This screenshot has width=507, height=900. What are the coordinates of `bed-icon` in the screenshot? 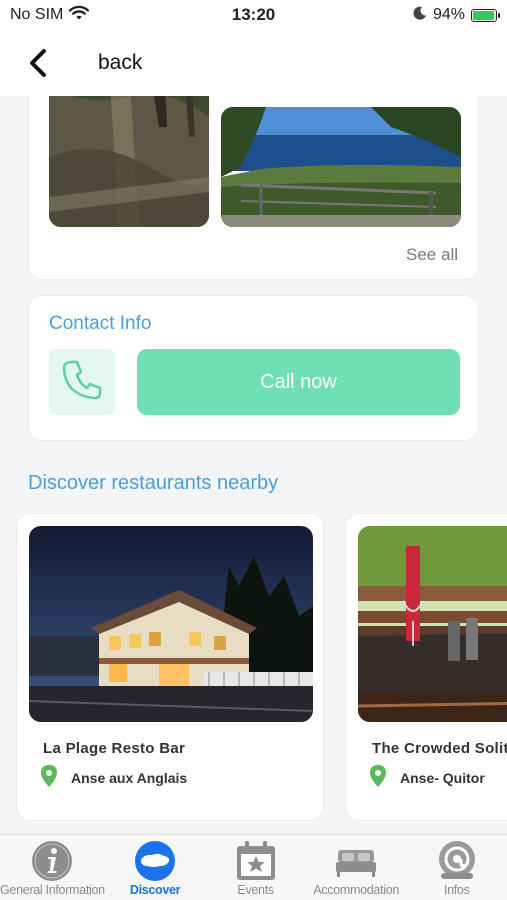 It's located at (356, 861).